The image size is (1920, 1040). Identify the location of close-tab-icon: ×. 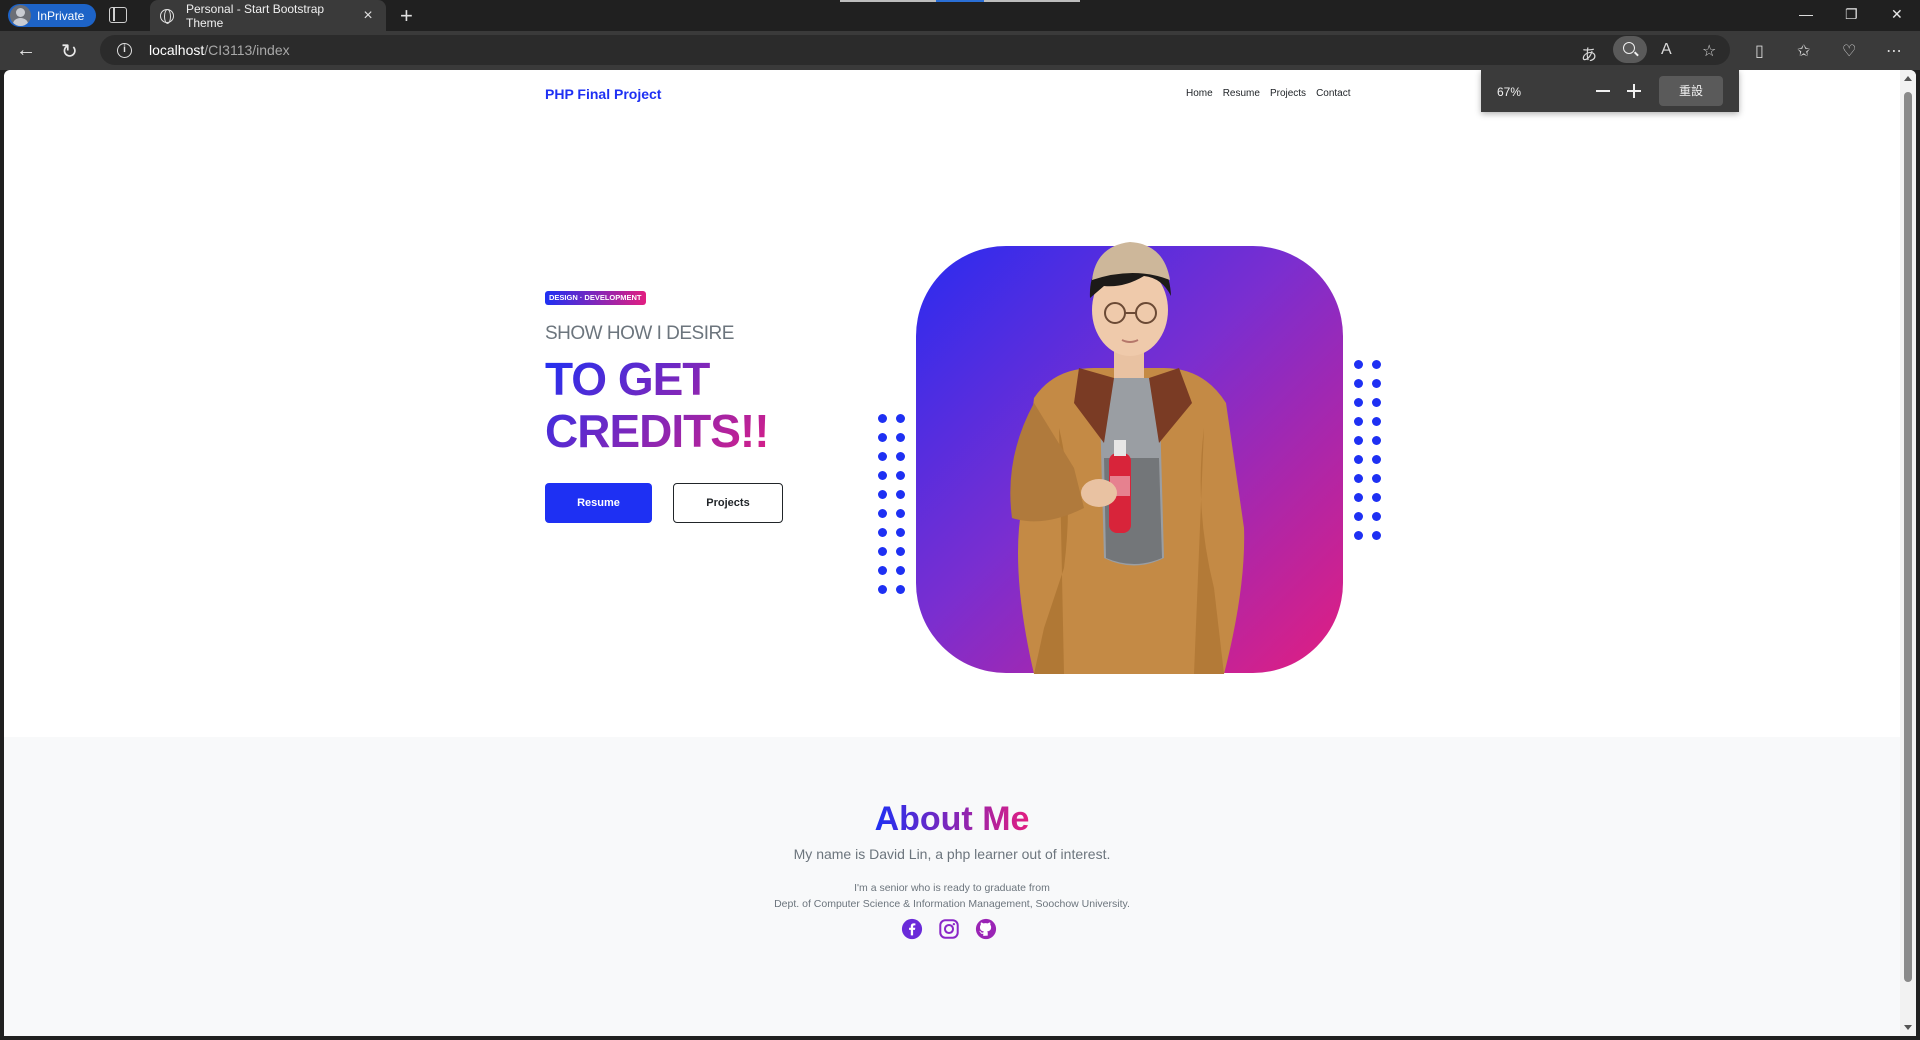
(368, 16).